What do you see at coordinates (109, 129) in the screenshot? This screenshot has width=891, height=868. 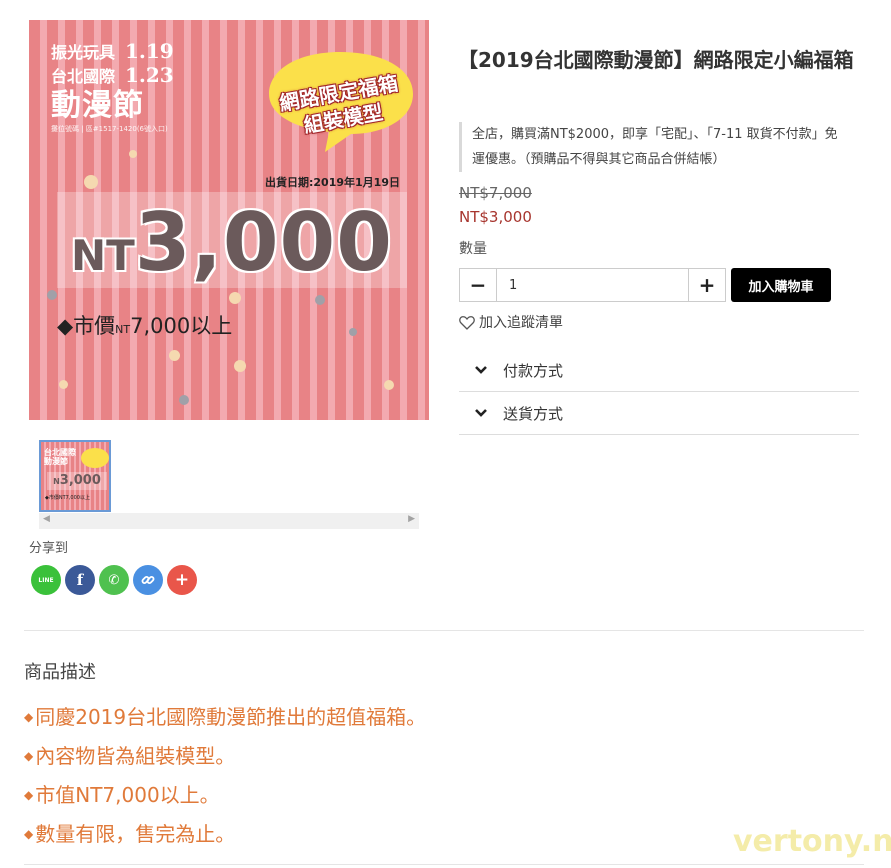 I see `booth-number: 攤位號碼 | 區#1517-1420(6號入口)` at bounding box center [109, 129].